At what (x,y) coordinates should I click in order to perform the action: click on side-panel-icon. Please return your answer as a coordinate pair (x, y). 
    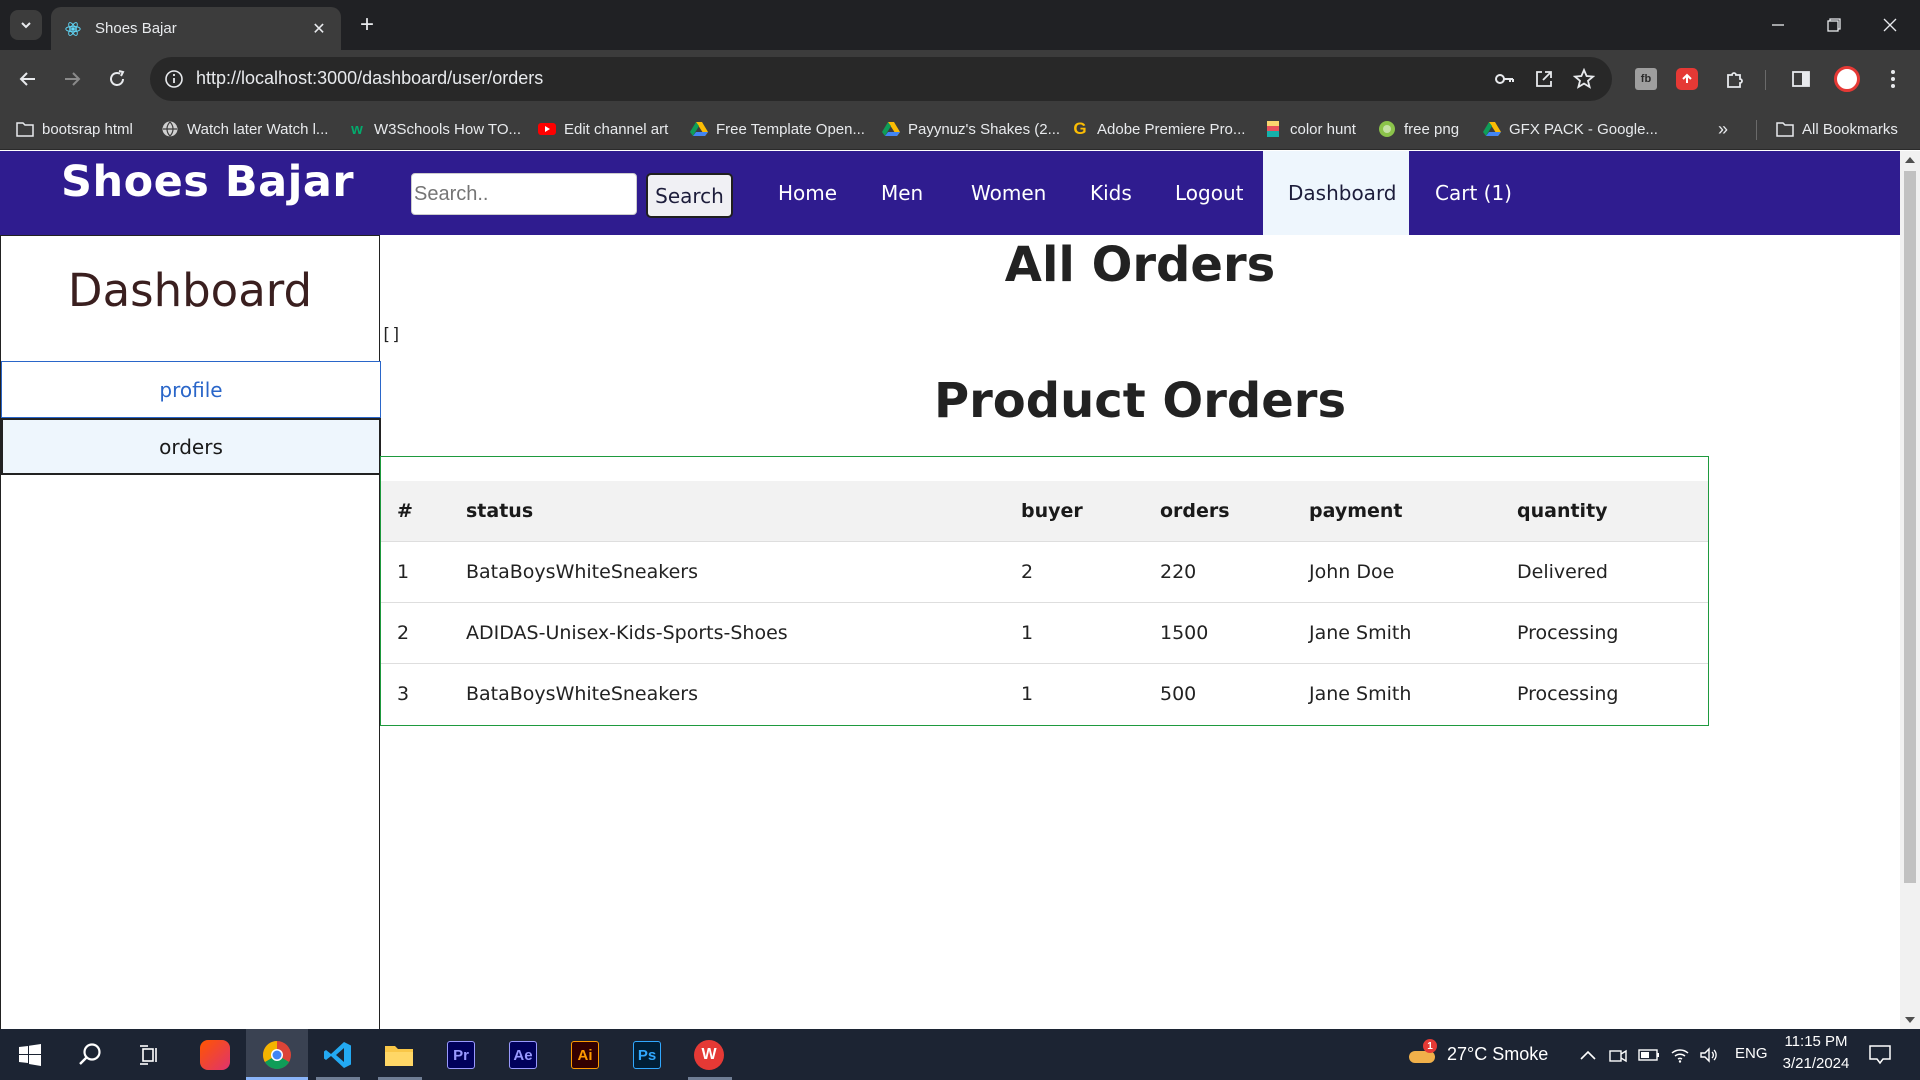
    Looking at the image, I should click on (1801, 79).